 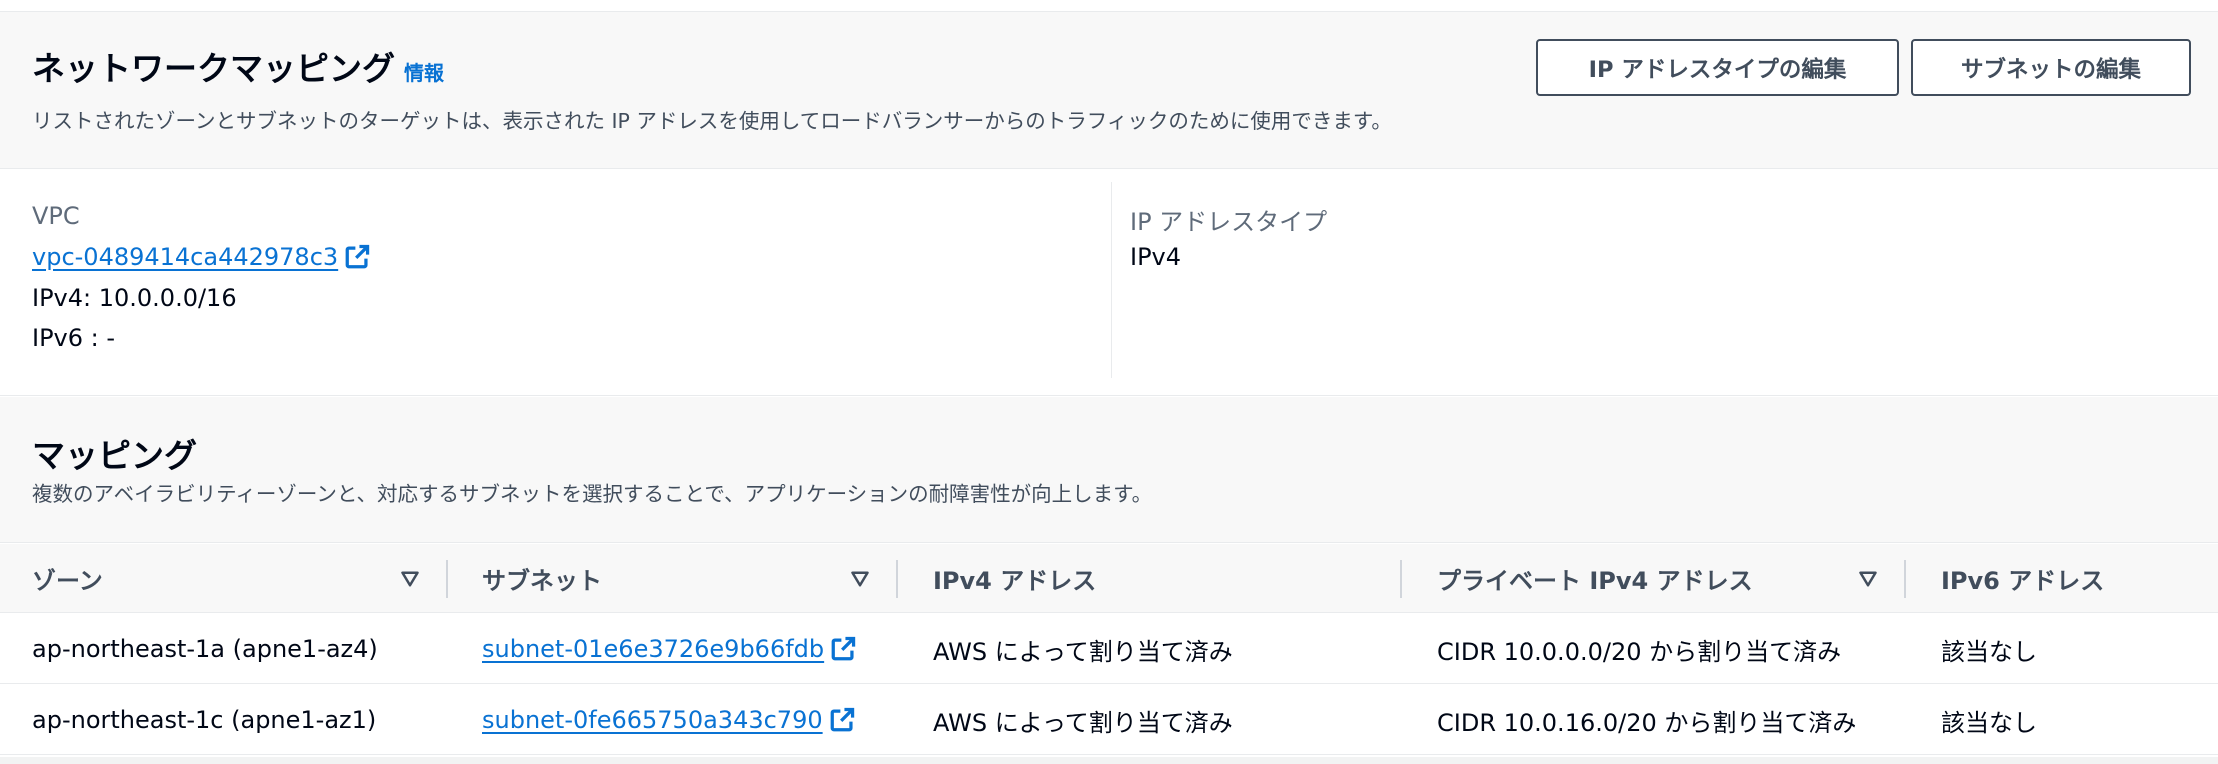 What do you see at coordinates (185, 257) in the screenshot?
I see `vpc-id-text: vpc-0489414ca442978c3` at bounding box center [185, 257].